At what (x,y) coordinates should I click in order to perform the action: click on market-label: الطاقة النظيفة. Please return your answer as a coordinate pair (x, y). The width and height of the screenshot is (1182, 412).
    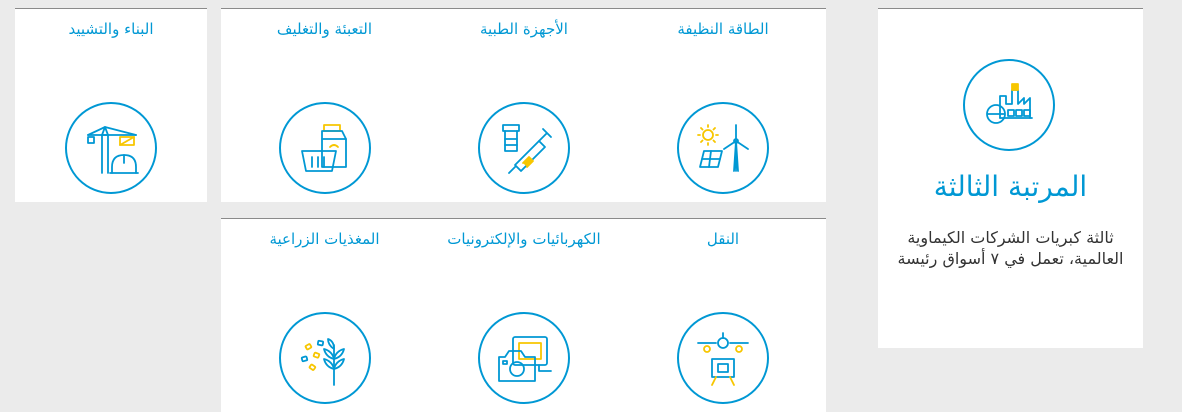
    Looking at the image, I should click on (723, 29).